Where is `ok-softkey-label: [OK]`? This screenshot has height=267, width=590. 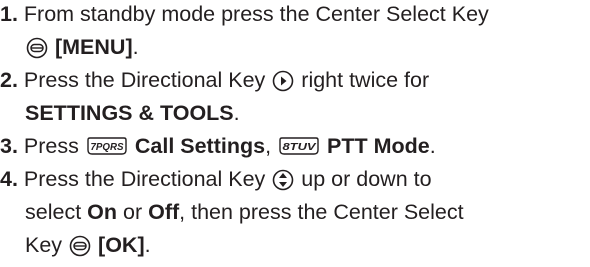 ok-softkey-label: [OK] is located at coordinates (121, 245).